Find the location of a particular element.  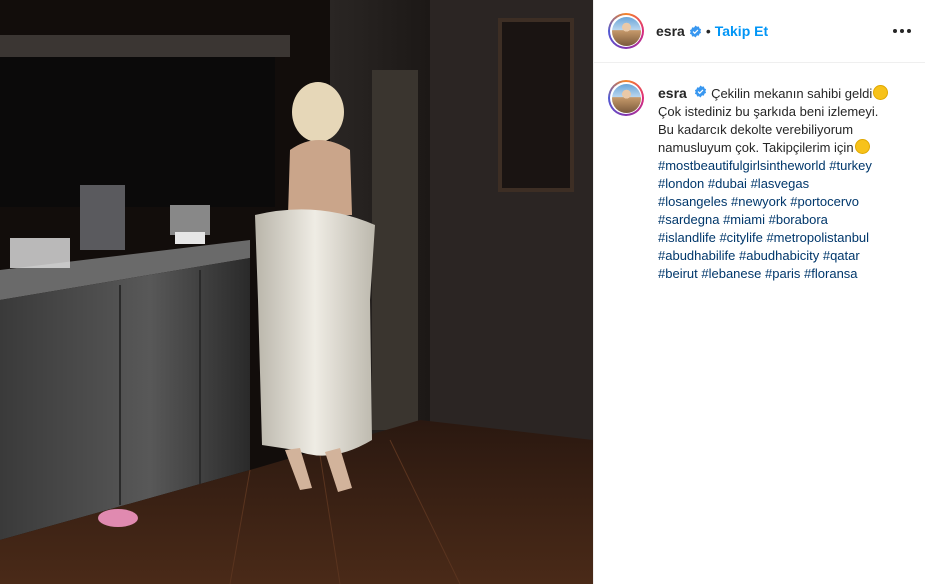

kissing-face-emoji-icon is located at coordinates (862, 146).